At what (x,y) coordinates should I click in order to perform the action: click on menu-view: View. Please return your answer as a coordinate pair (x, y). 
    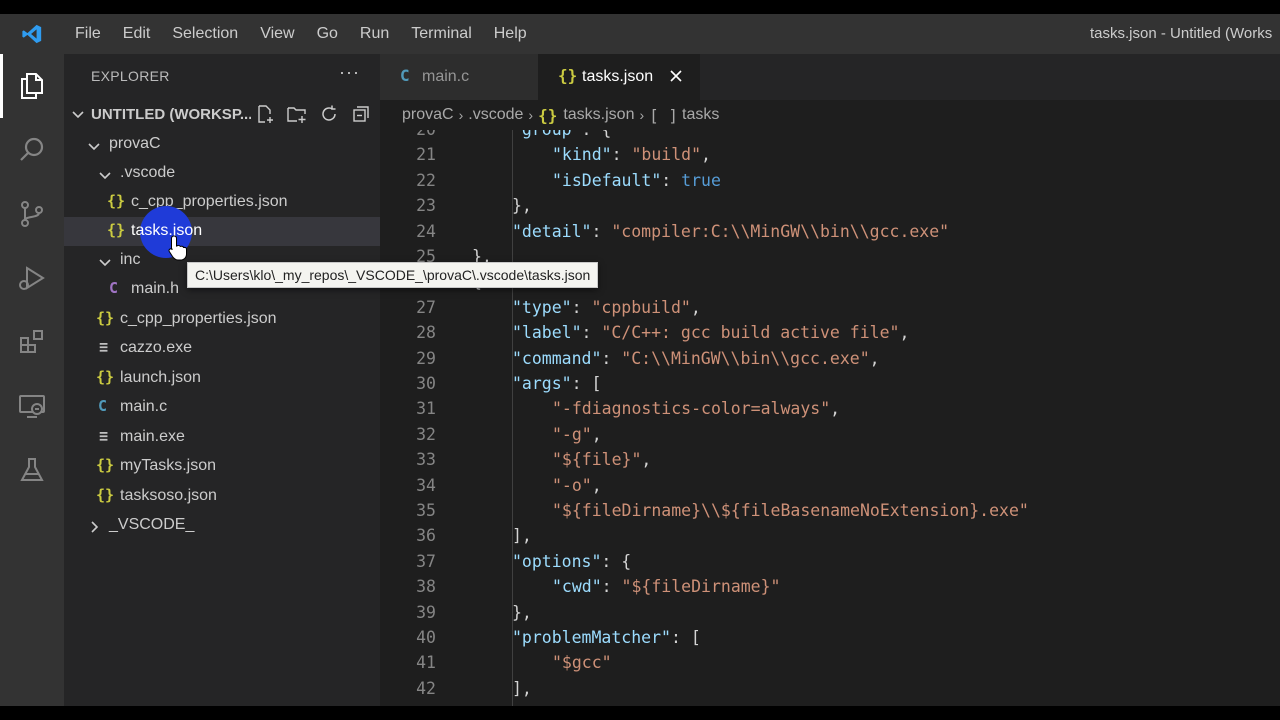
    Looking at the image, I should click on (277, 34).